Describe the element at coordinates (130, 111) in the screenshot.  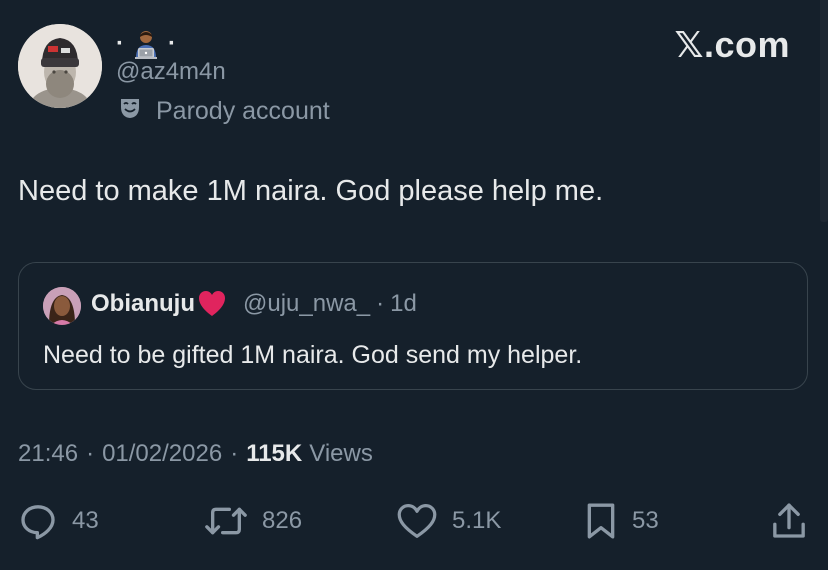
I see `parody-mask-icon` at that location.